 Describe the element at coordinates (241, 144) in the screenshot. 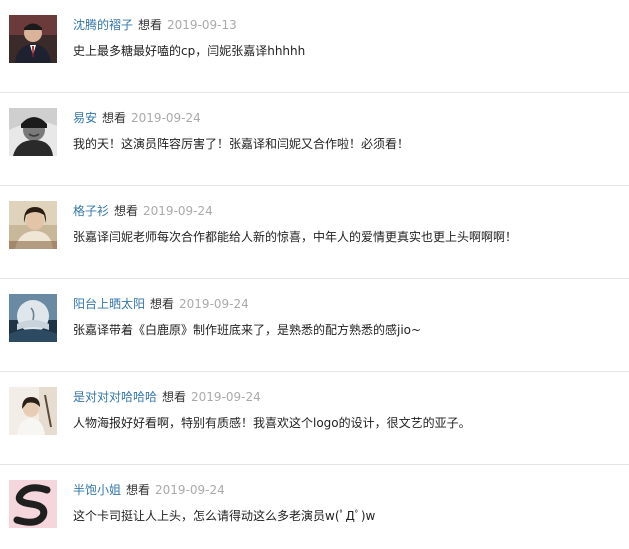

I see `comment-text: 我的天！这演员阵容厉害了！张嘉译和闫妮又合作啦！必须看！` at that location.